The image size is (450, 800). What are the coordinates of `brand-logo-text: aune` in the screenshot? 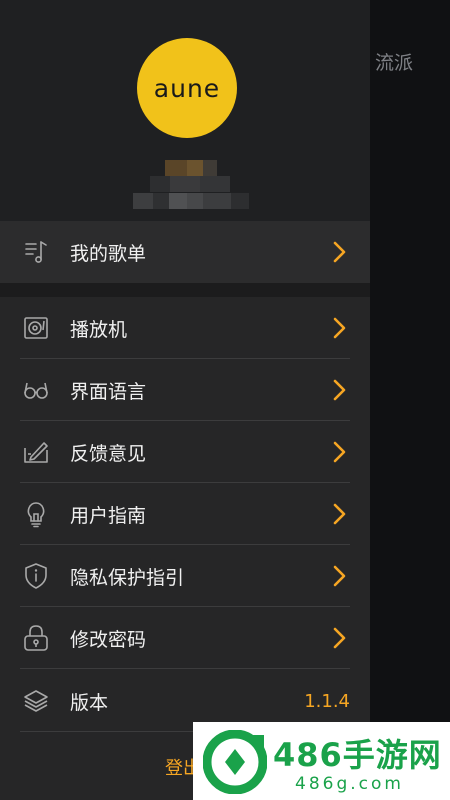 It's located at (187, 88).